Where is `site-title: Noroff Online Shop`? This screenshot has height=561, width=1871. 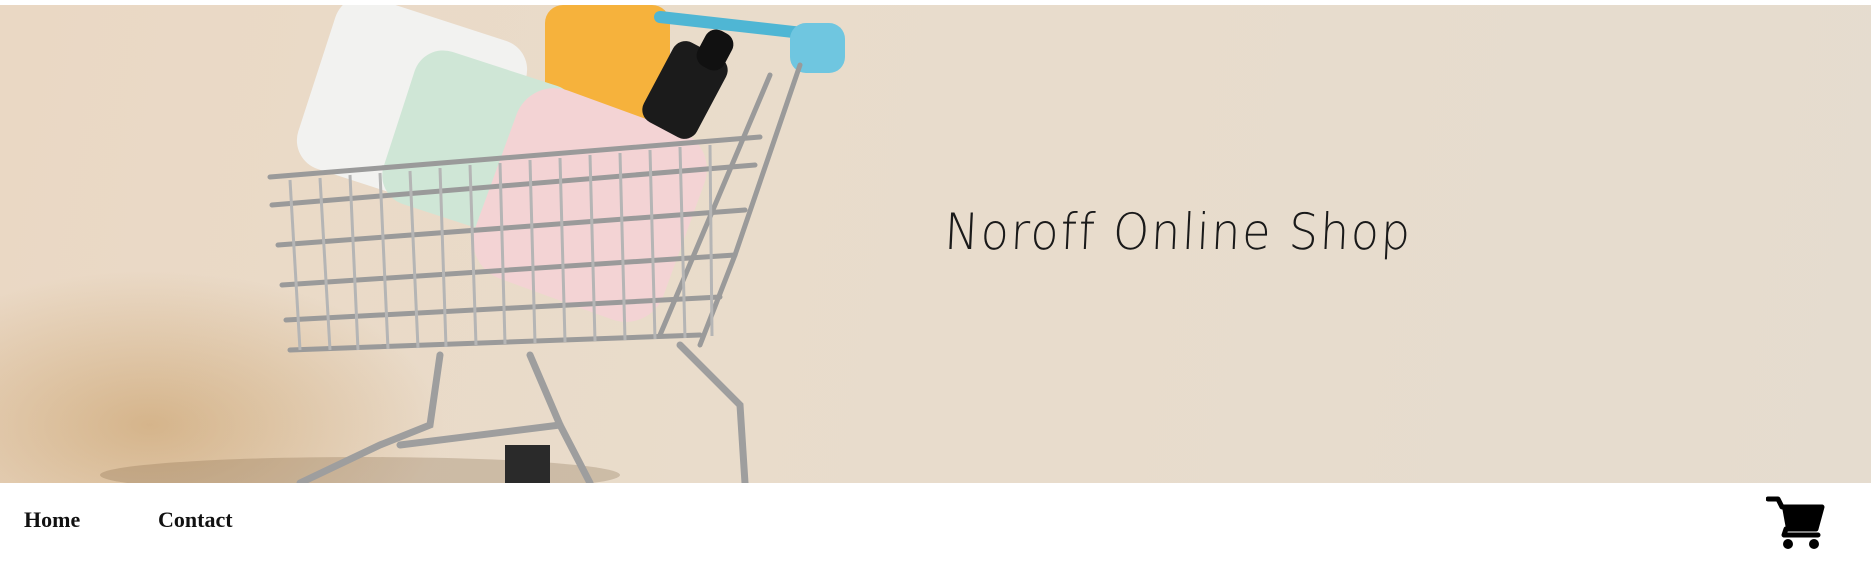 site-title: Noroff Online Shop is located at coordinates (1178, 232).